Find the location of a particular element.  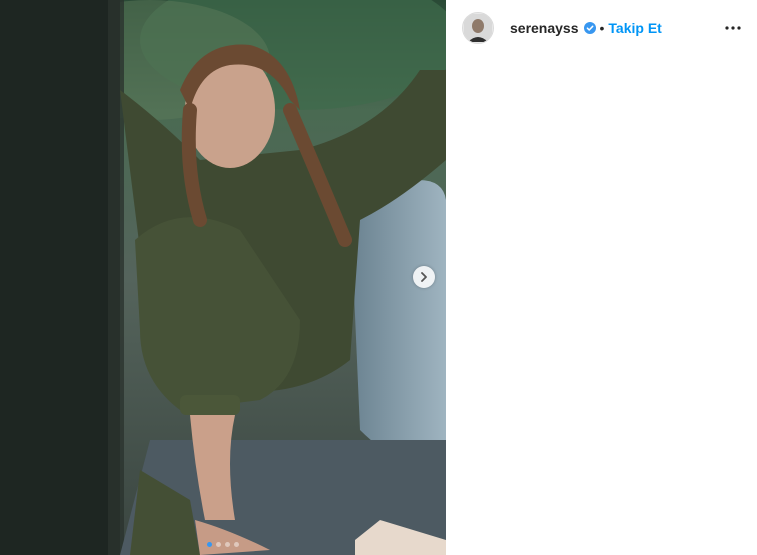

follow-button: Takip Et is located at coordinates (634, 28).